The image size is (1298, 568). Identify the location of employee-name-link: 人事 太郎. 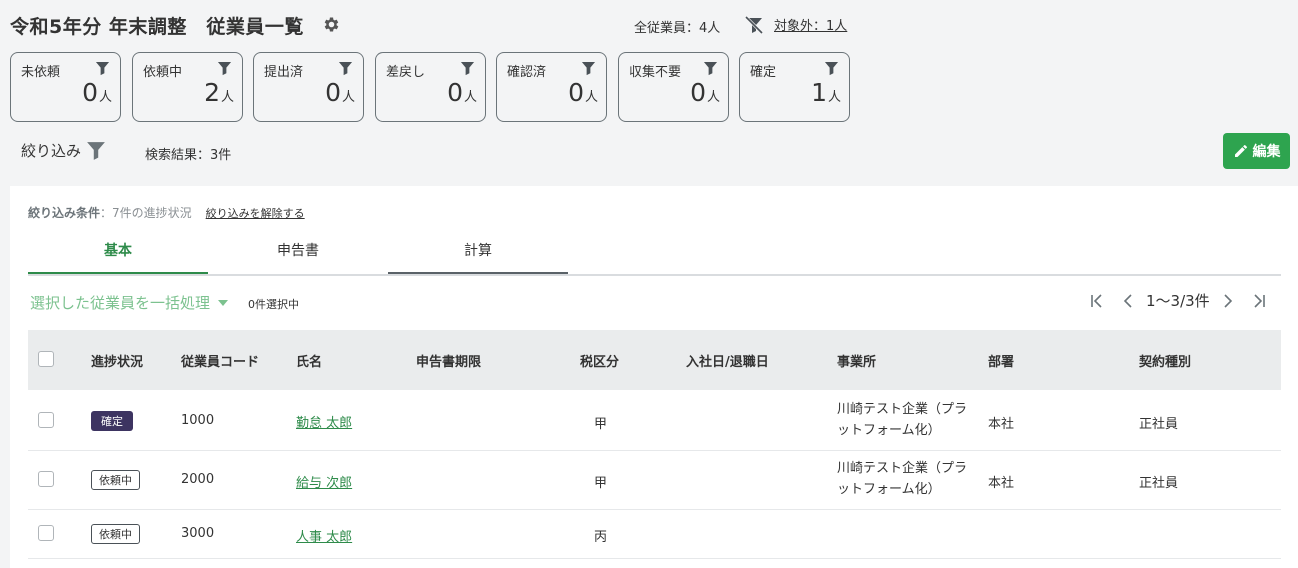
(324, 535).